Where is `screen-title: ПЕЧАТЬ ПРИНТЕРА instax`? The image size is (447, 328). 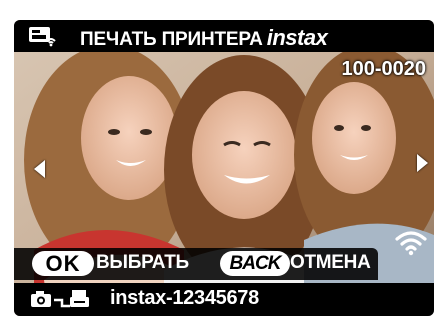
screen-title: ПЕЧАТЬ ПРИНТЕРА instax is located at coordinates (204, 37).